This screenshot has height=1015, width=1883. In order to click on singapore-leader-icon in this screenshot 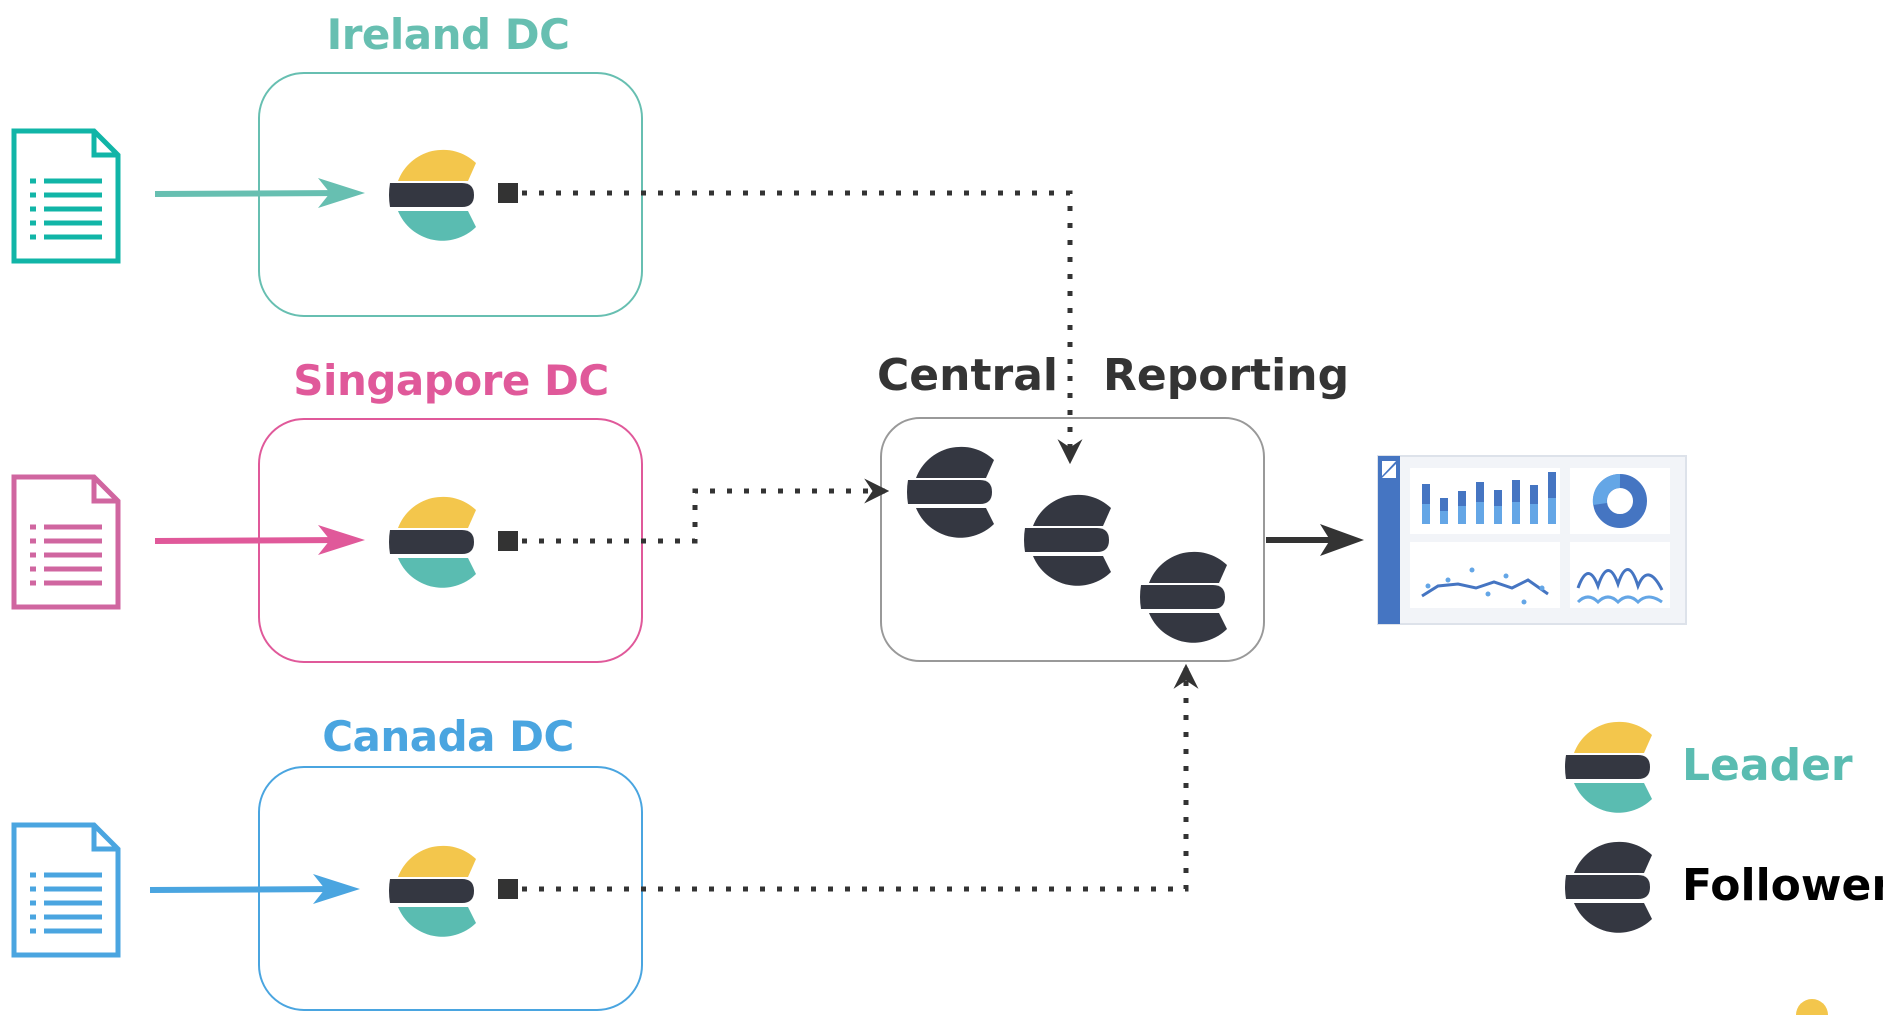, I will do `click(432, 542)`.